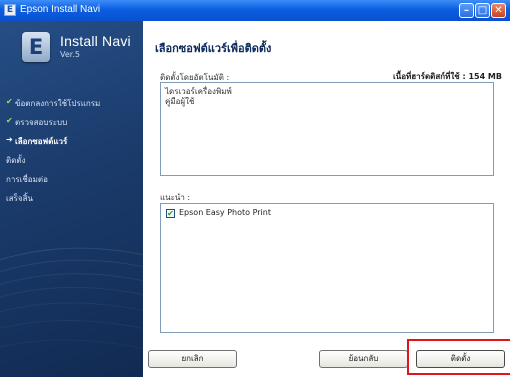 The image size is (510, 377). Describe the element at coordinates (498, 10) in the screenshot. I see `close-button: ✕` at that location.